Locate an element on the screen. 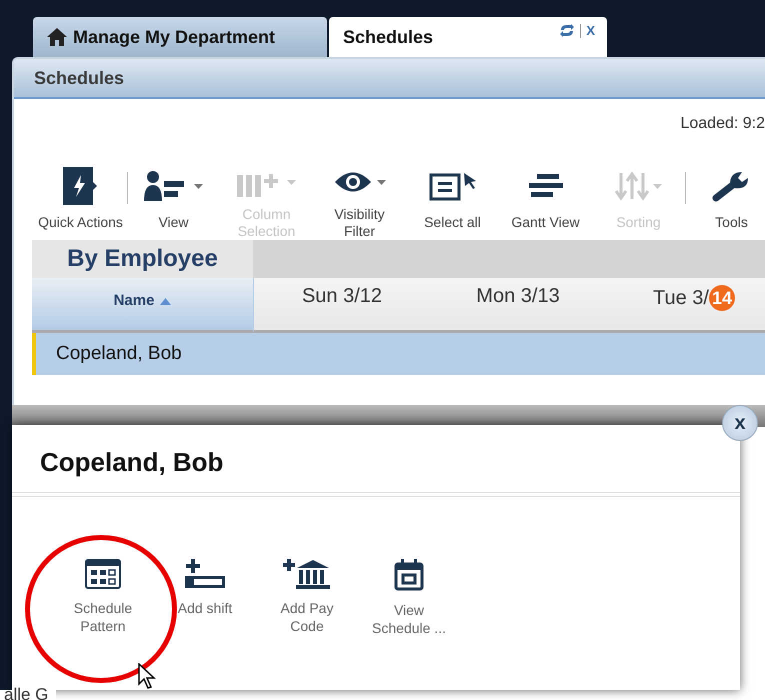  add-bank-icon is located at coordinates (307, 574).